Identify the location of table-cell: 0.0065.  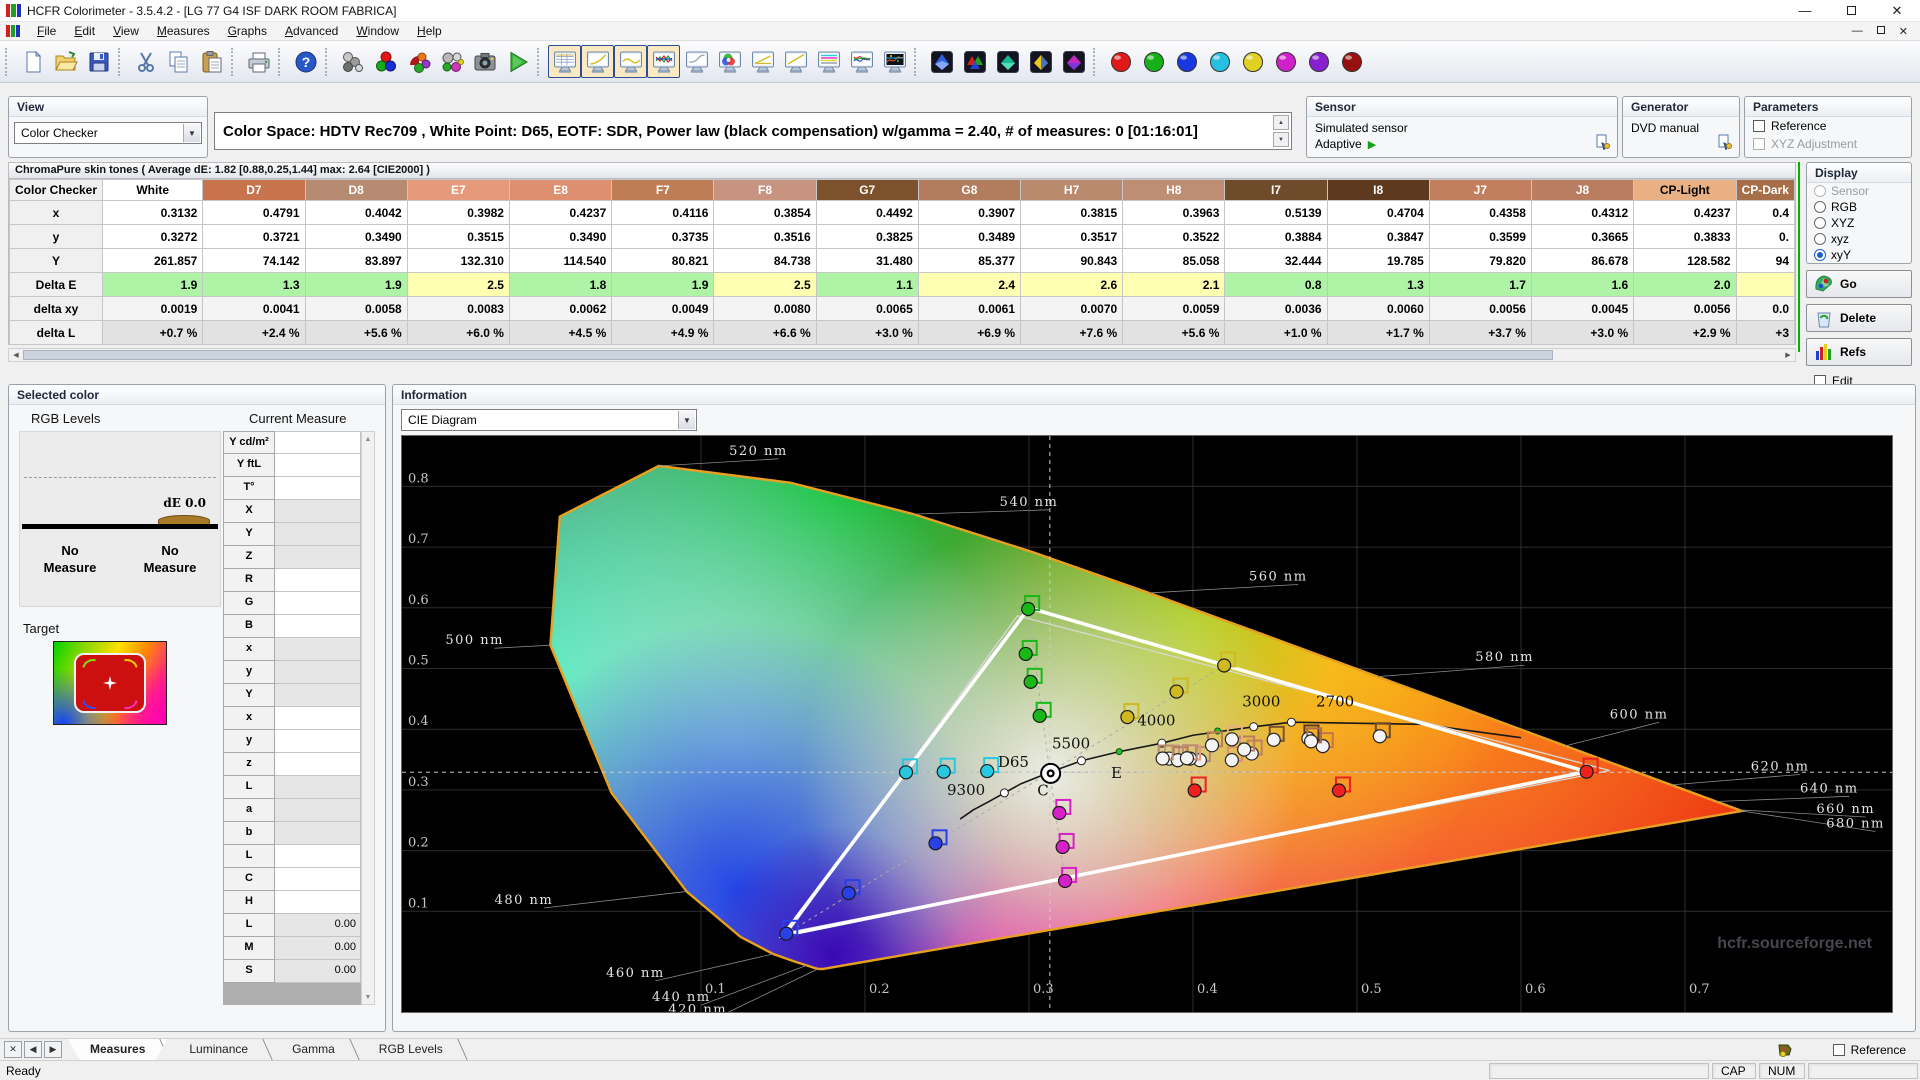
(867, 308).